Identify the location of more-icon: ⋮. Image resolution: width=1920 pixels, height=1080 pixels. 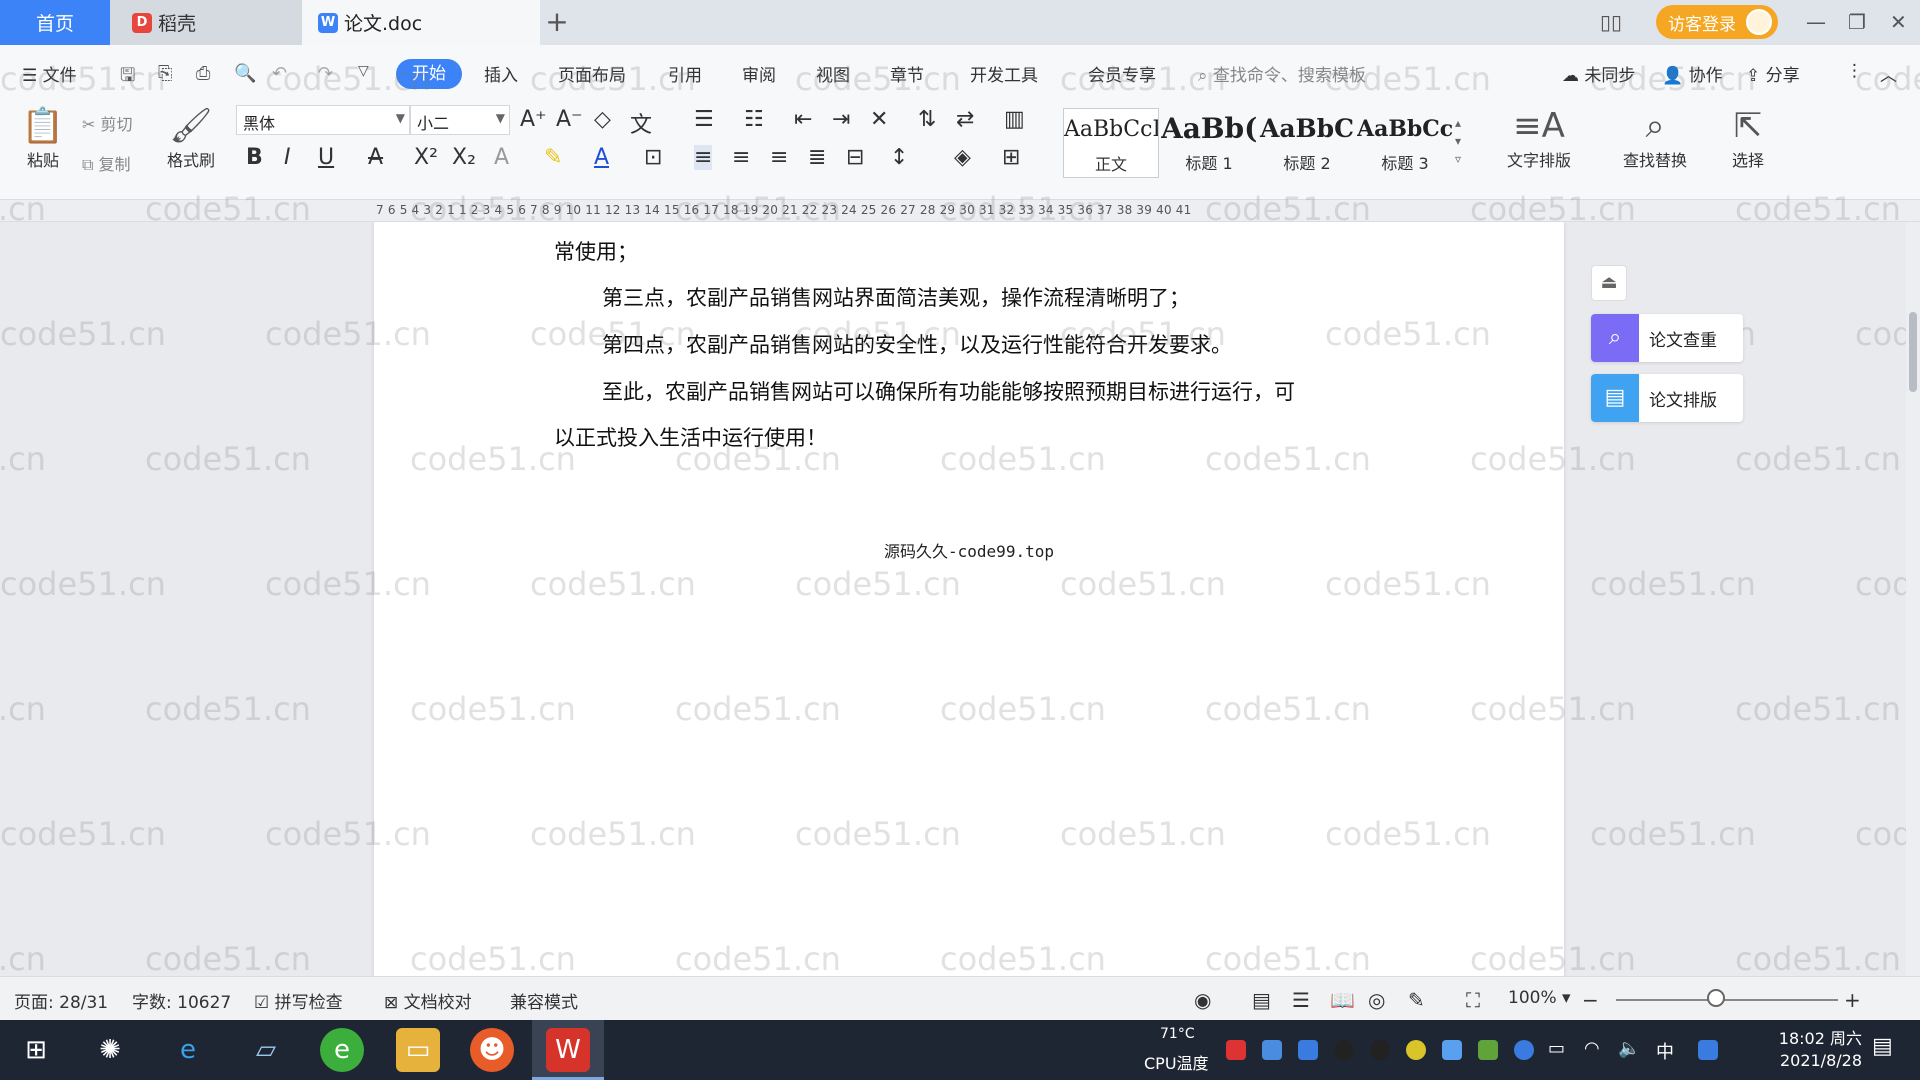
(1854, 71).